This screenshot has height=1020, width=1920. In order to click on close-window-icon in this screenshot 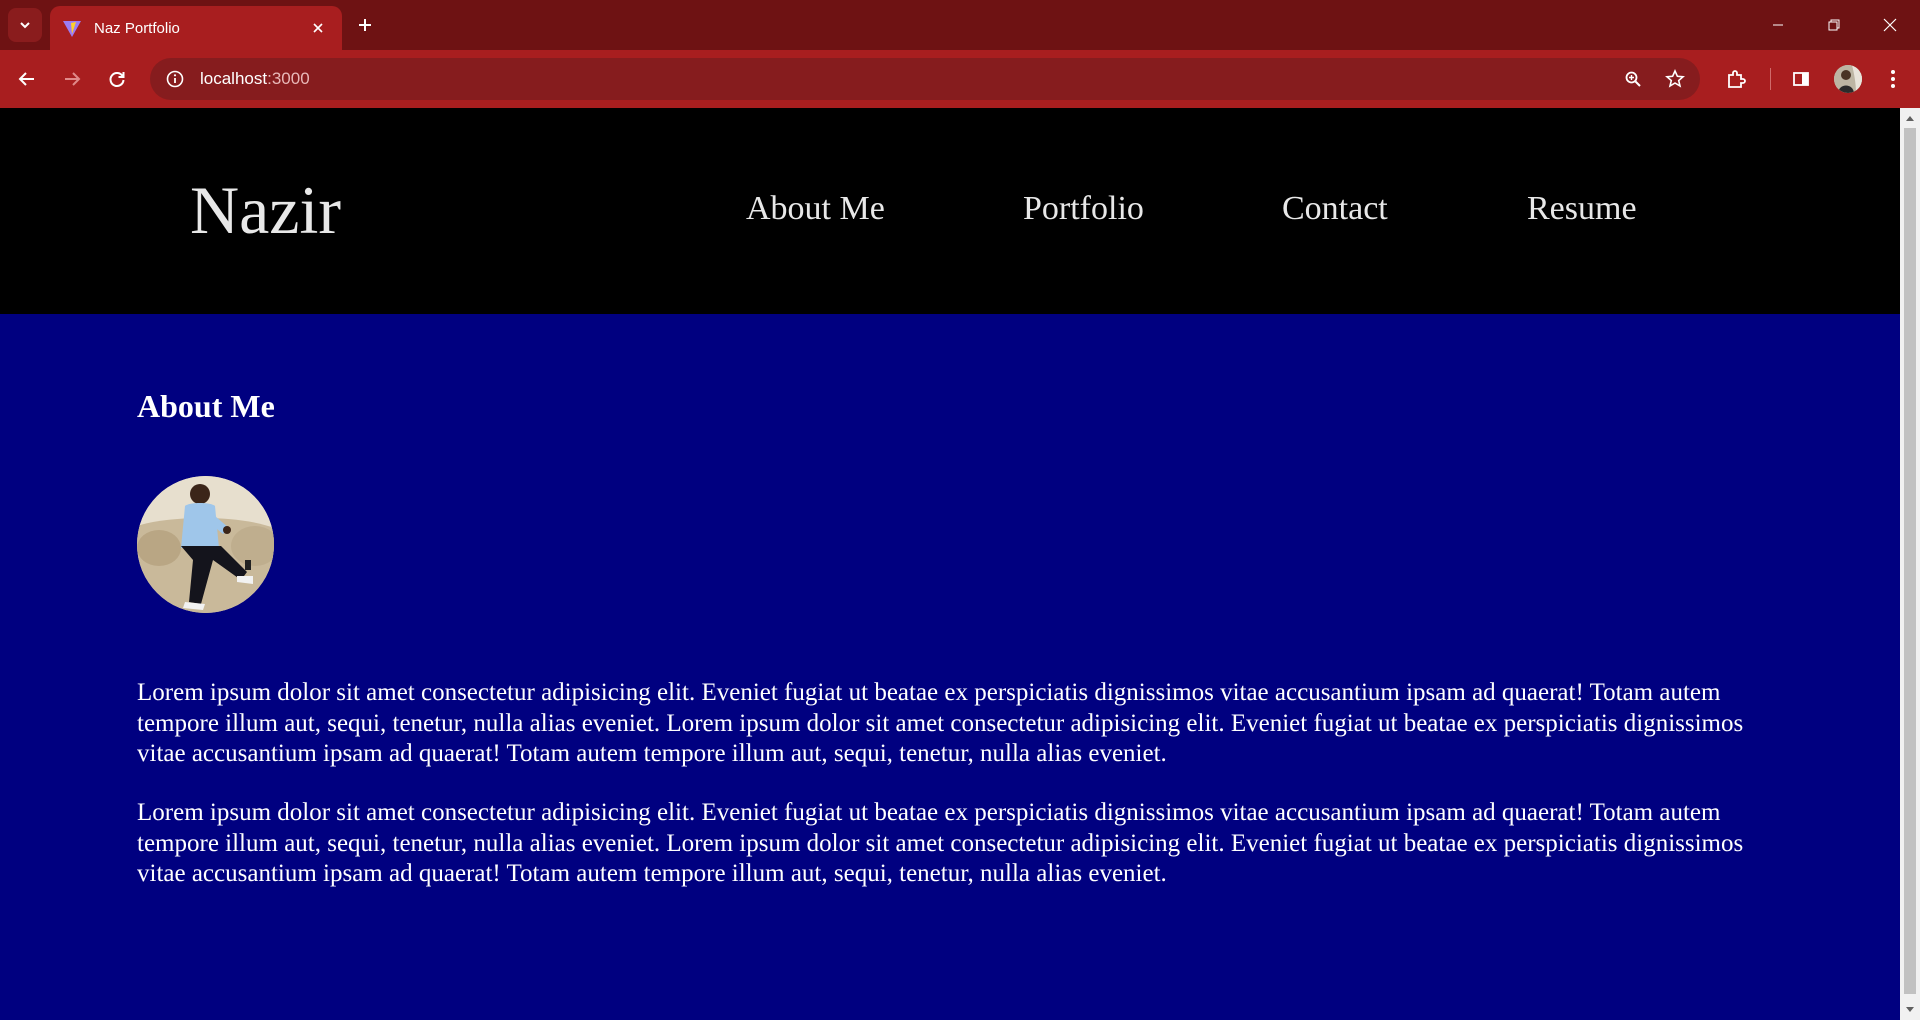, I will do `click(1890, 25)`.